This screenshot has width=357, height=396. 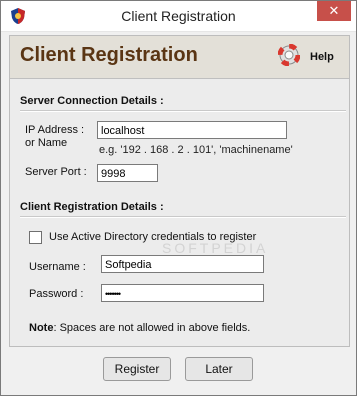 I want to click on dialog-header: Client Registration Help, so click(x=179, y=57).